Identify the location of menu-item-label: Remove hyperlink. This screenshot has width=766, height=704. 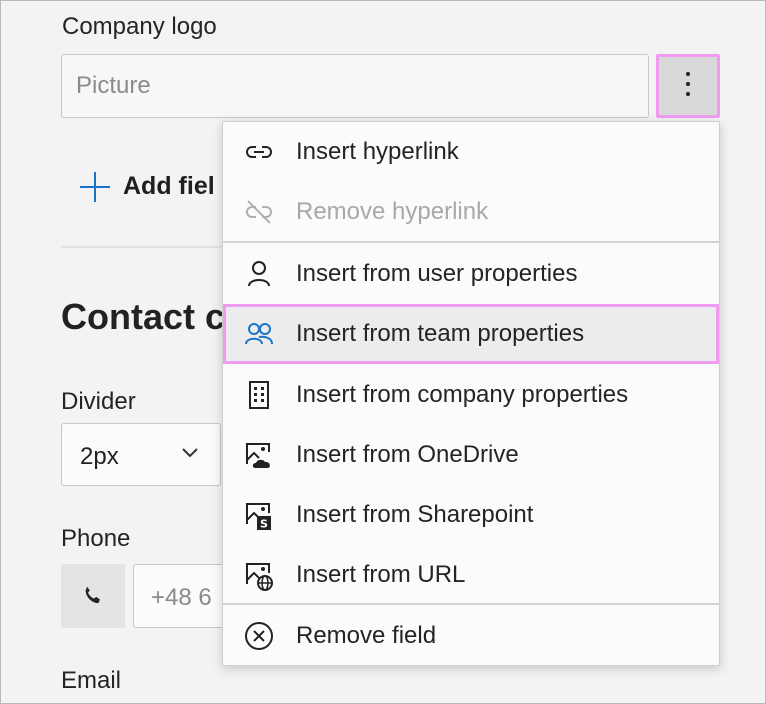
(392, 211).